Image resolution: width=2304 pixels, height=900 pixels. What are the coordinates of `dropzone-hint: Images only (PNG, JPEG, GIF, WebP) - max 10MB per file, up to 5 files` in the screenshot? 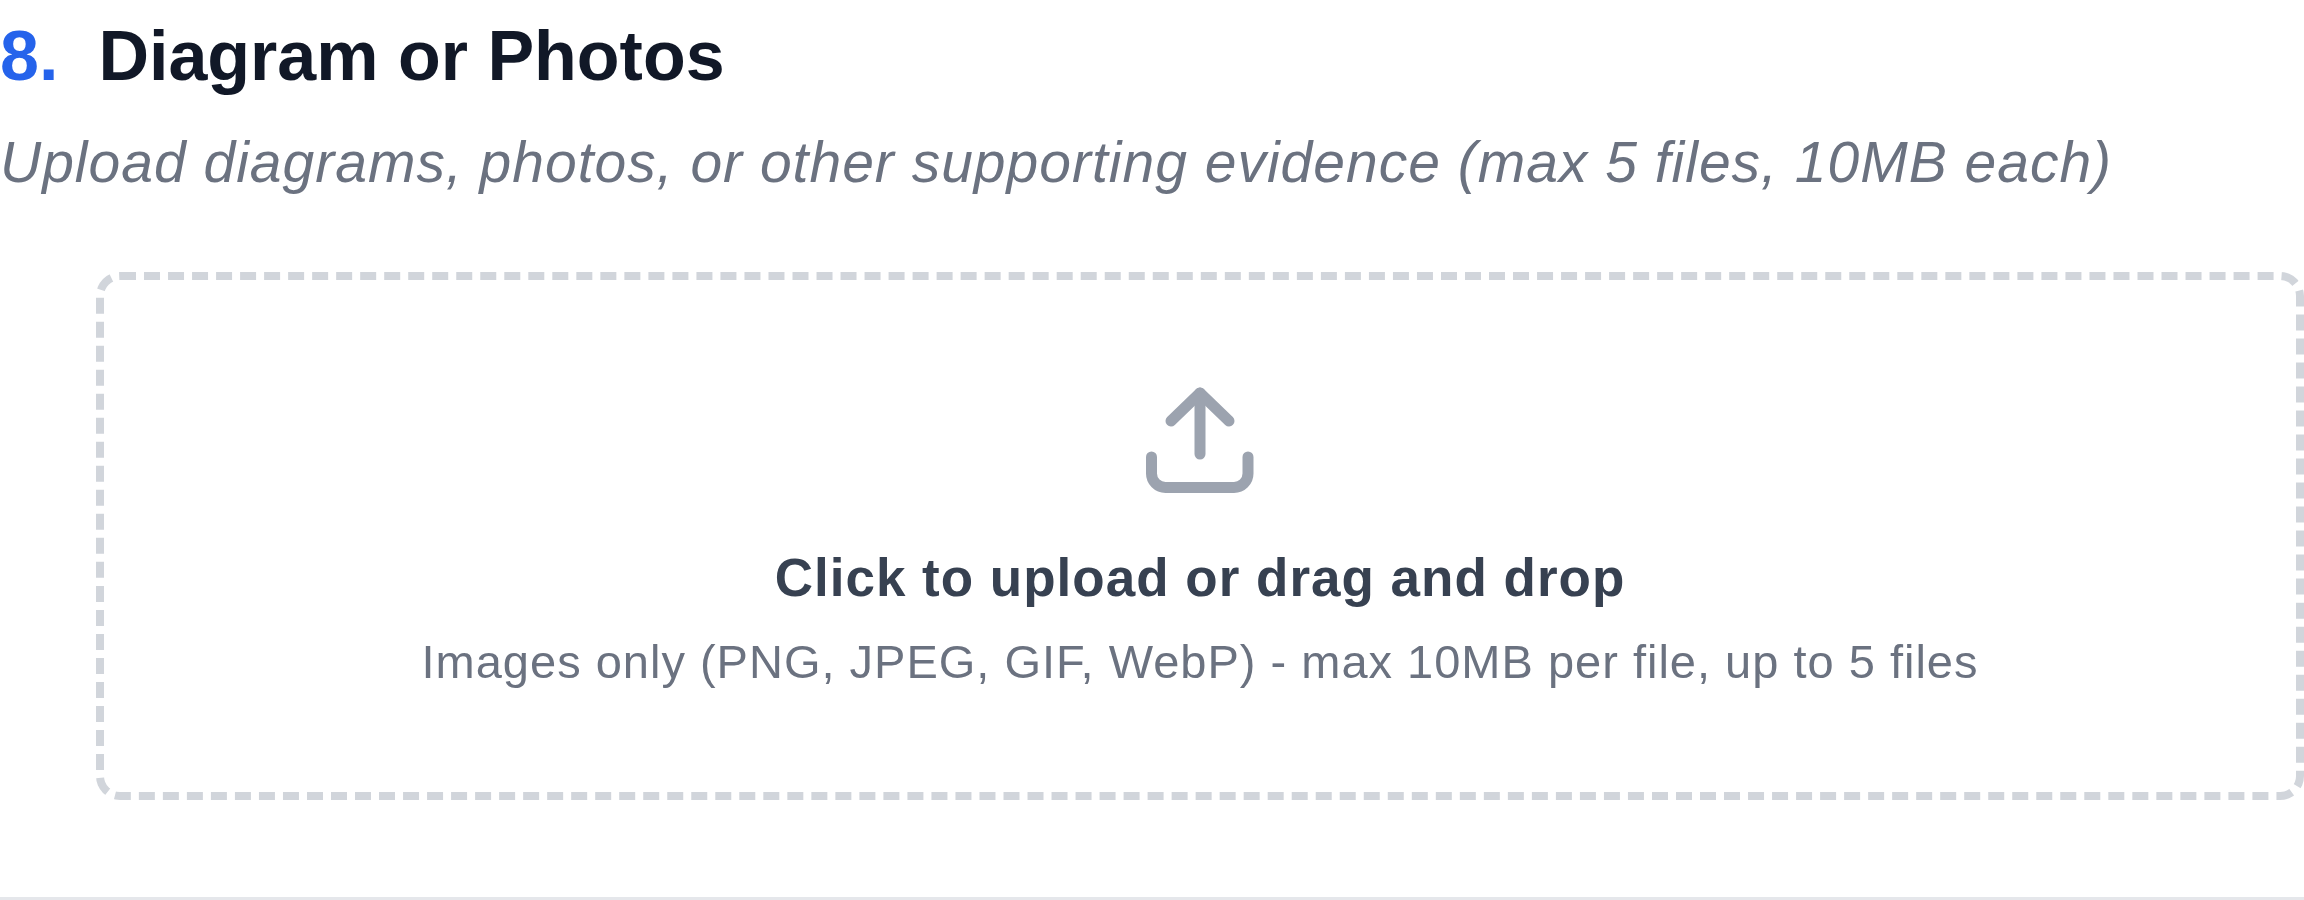 It's located at (1200, 662).